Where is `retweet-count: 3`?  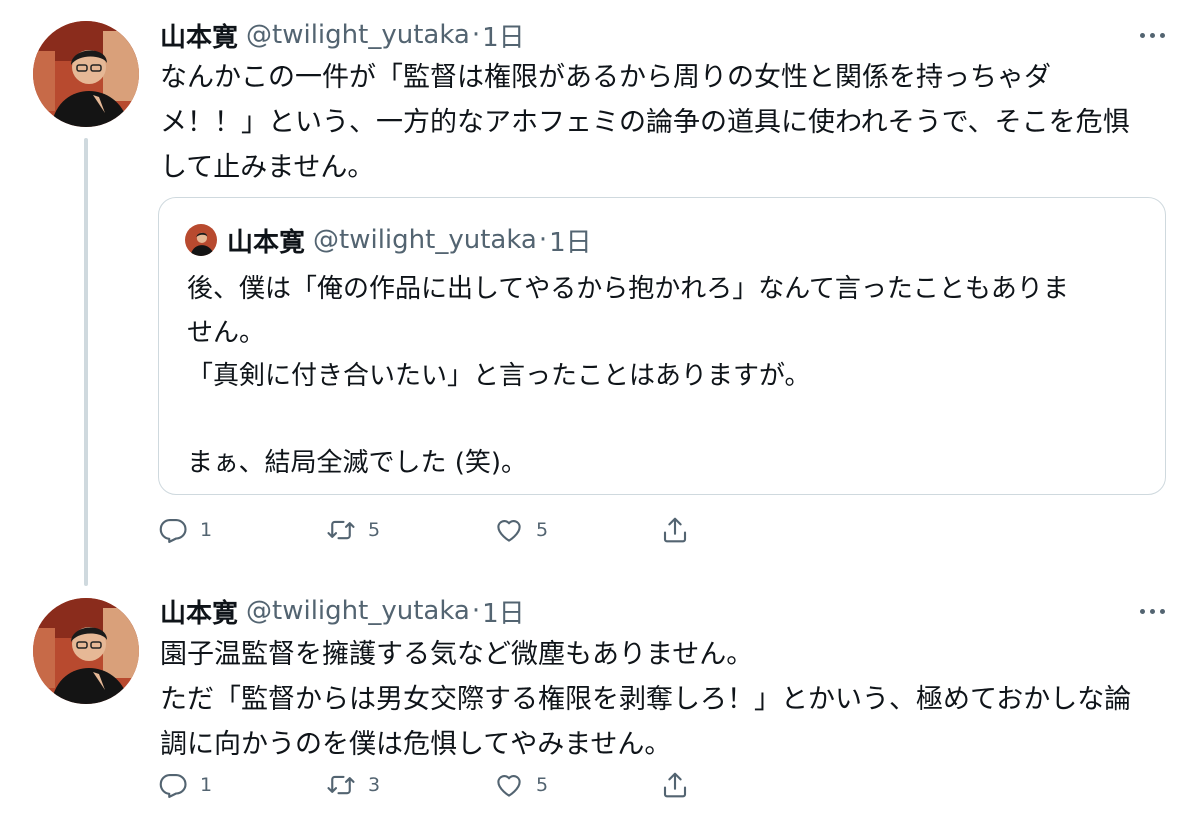
retweet-count: 3 is located at coordinates (374, 785).